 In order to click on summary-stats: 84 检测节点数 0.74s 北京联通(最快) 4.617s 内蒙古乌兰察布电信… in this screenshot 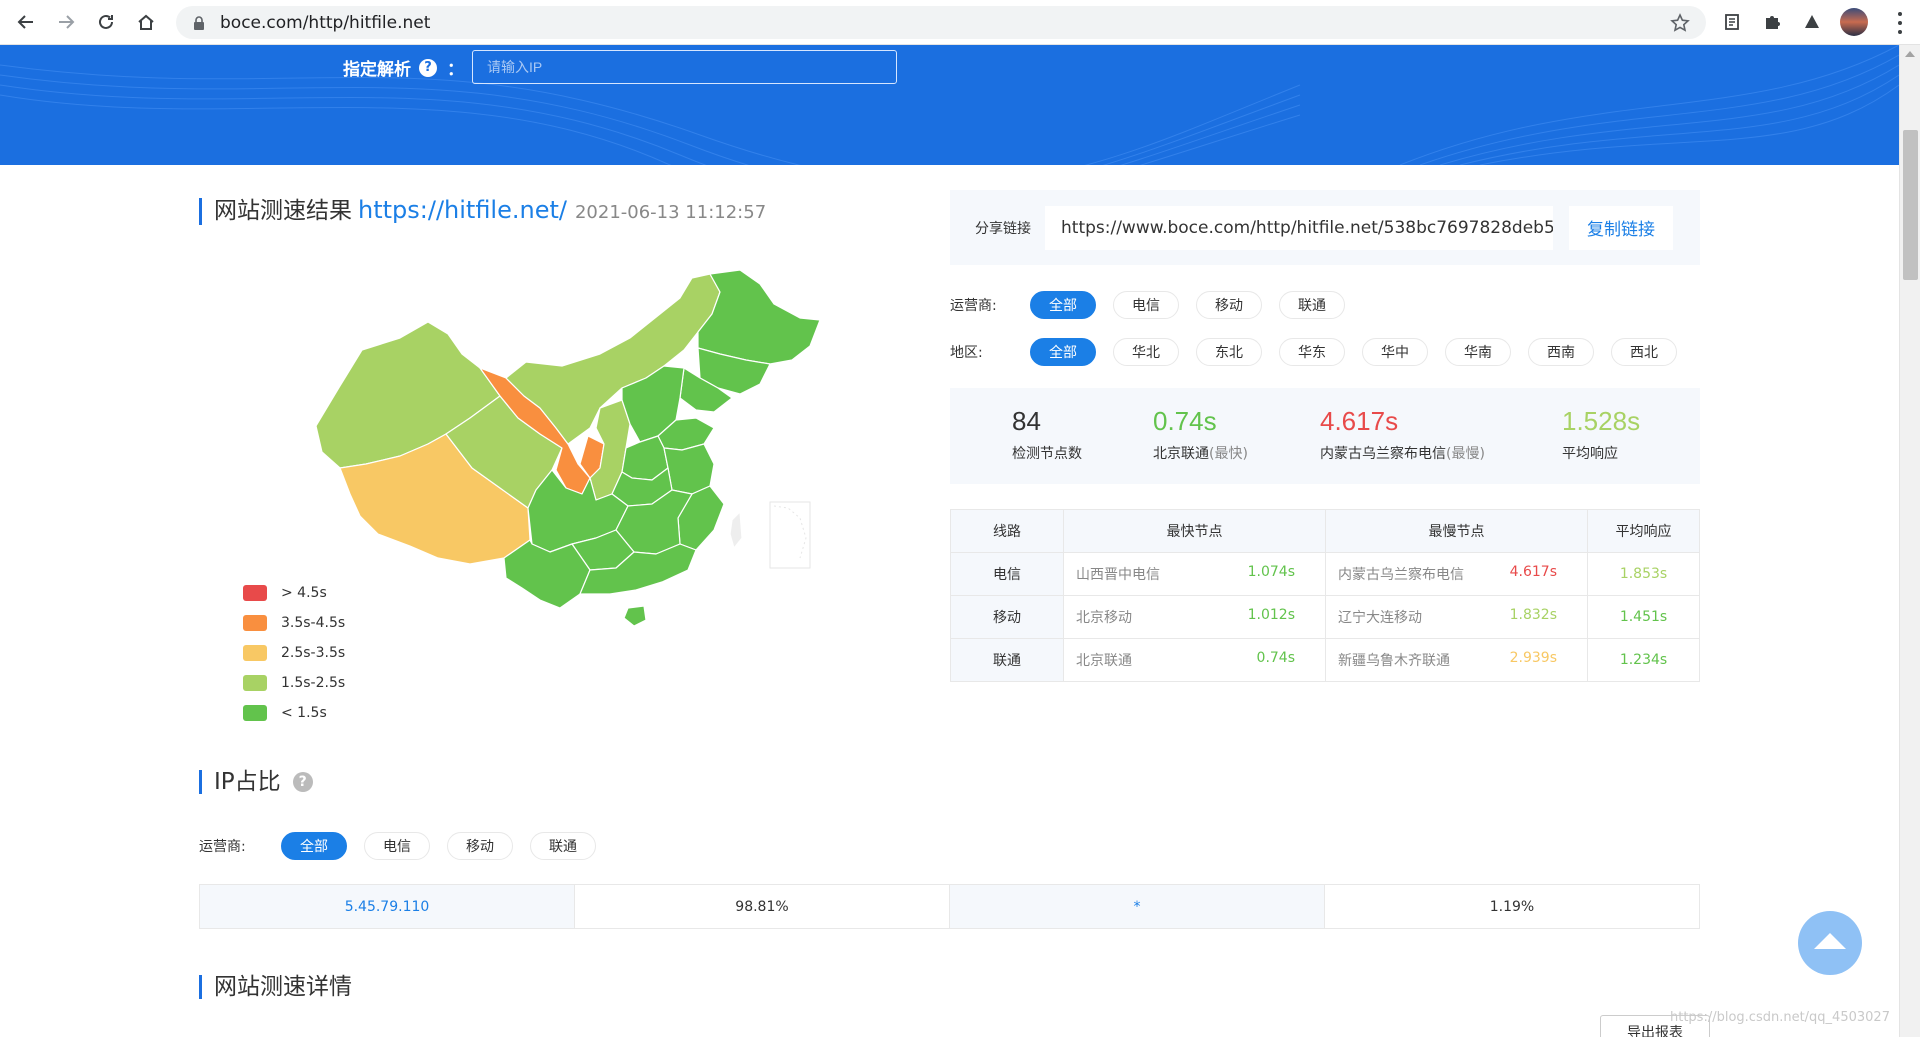, I will do `click(1325, 436)`.